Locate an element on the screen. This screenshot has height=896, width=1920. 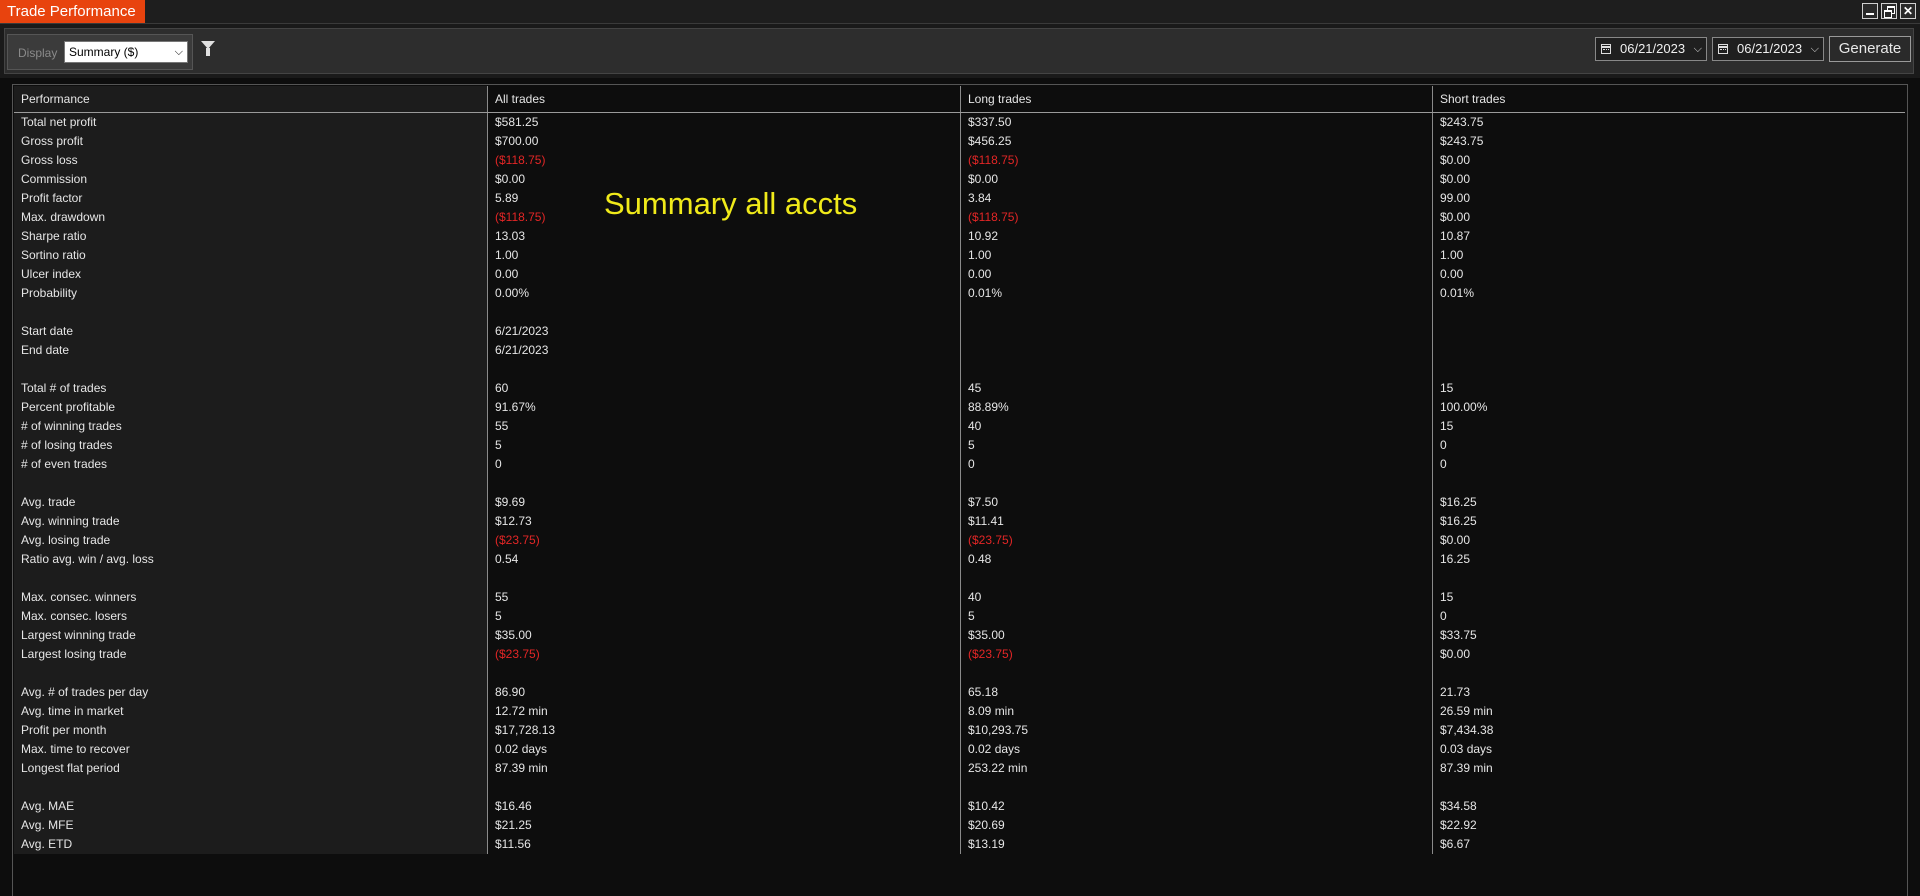
table-row: Sortino ratio 1.00 1.00 1.00 is located at coordinates (959, 255).